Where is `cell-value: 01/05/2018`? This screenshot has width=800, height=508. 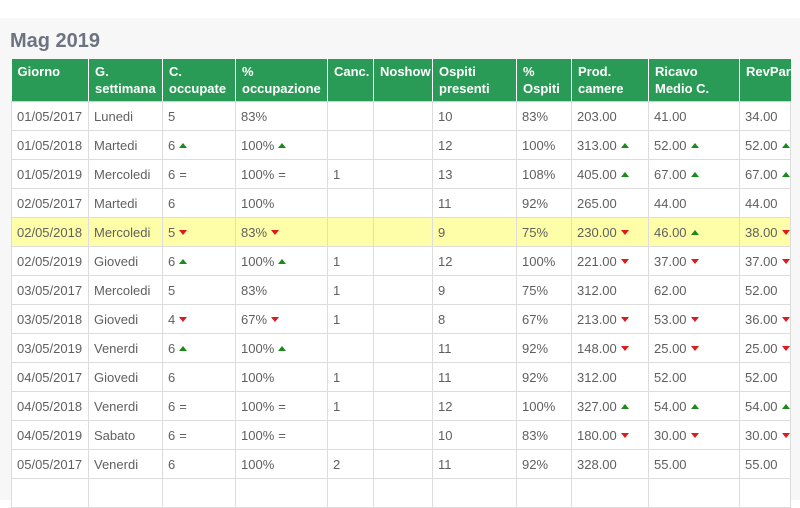 cell-value: 01/05/2018 is located at coordinates (50, 145).